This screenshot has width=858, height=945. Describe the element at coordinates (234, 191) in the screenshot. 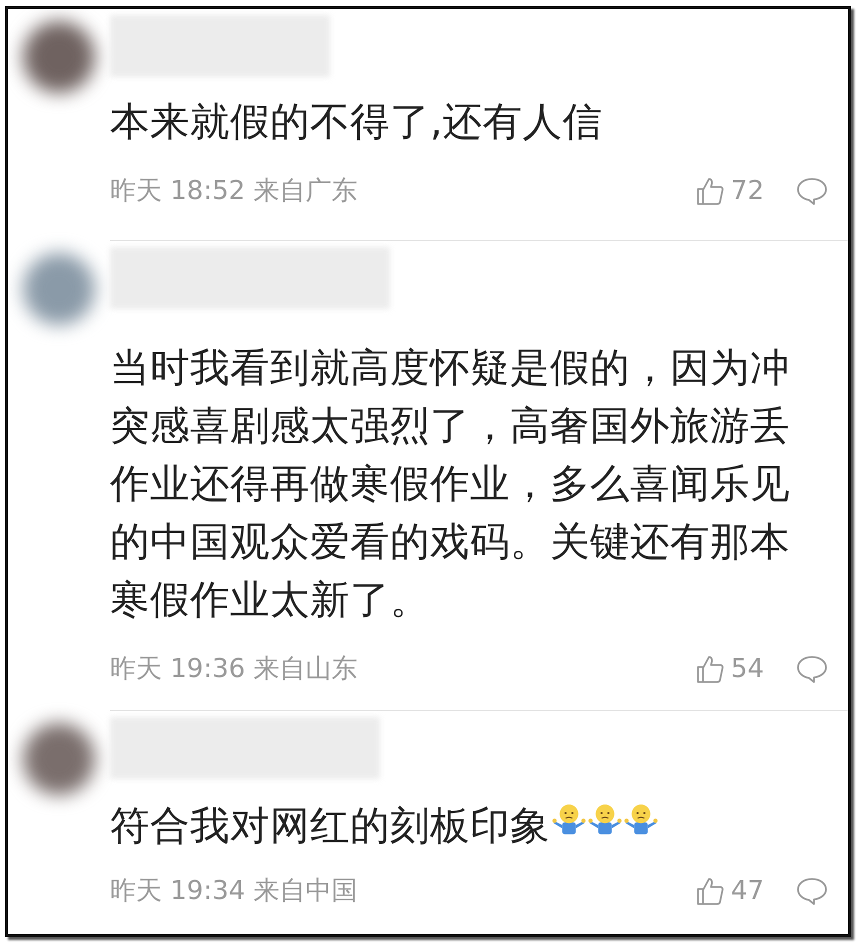

I see `comment-time-location: 昨天 18:52 来自广东` at that location.